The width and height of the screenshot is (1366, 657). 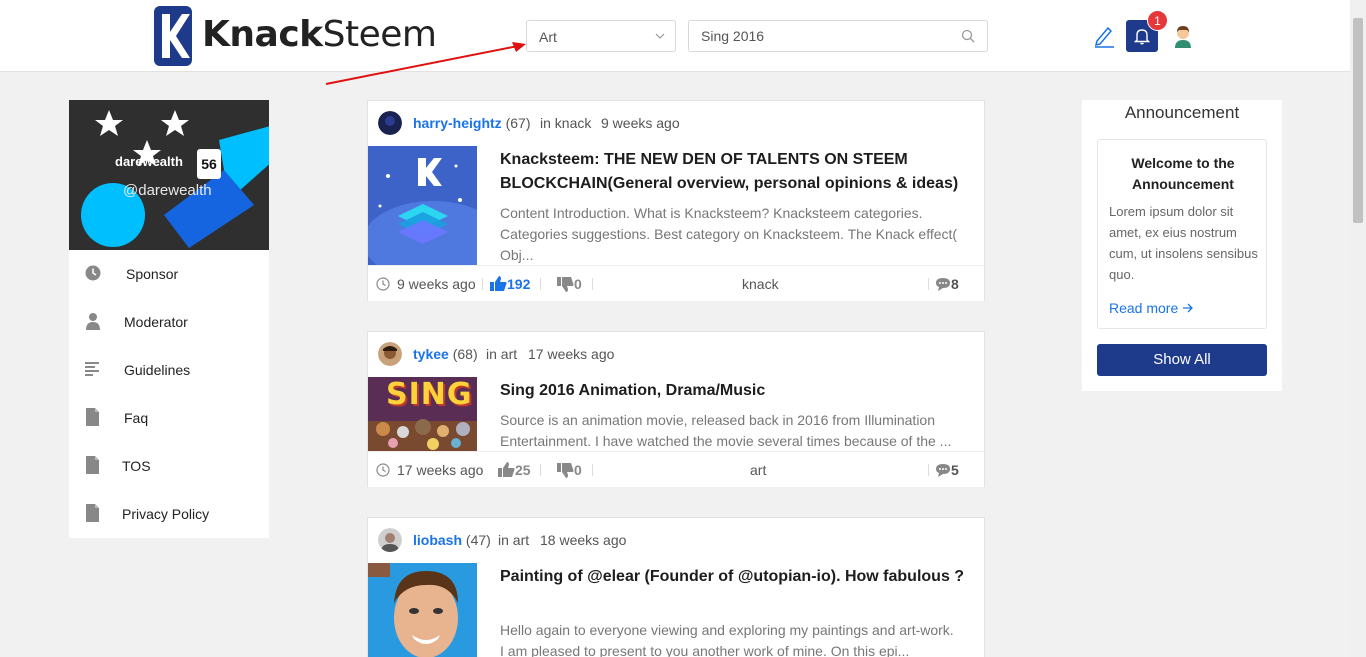 I want to click on profile-banner-graphic, so click(x=175, y=179).